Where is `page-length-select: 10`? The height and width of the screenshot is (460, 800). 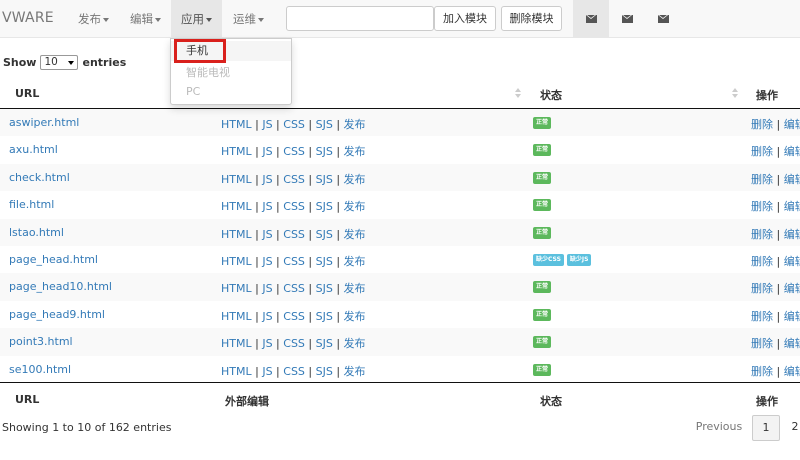
page-length-select: 10 is located at coordinates (59, 62).